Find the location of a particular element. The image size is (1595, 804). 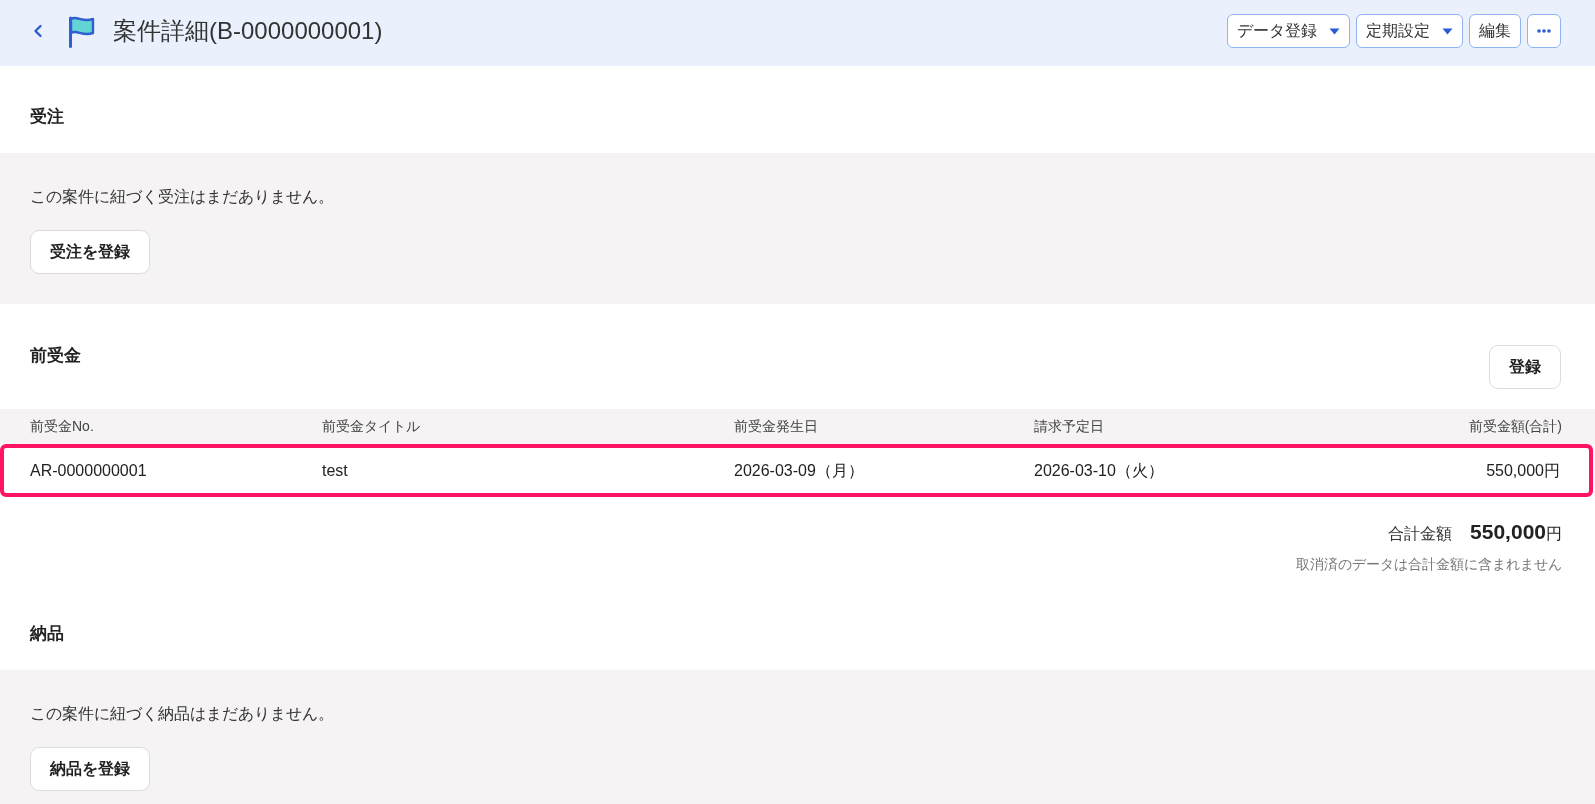

section-title: 前受金 is located at coordinates (55, 356).